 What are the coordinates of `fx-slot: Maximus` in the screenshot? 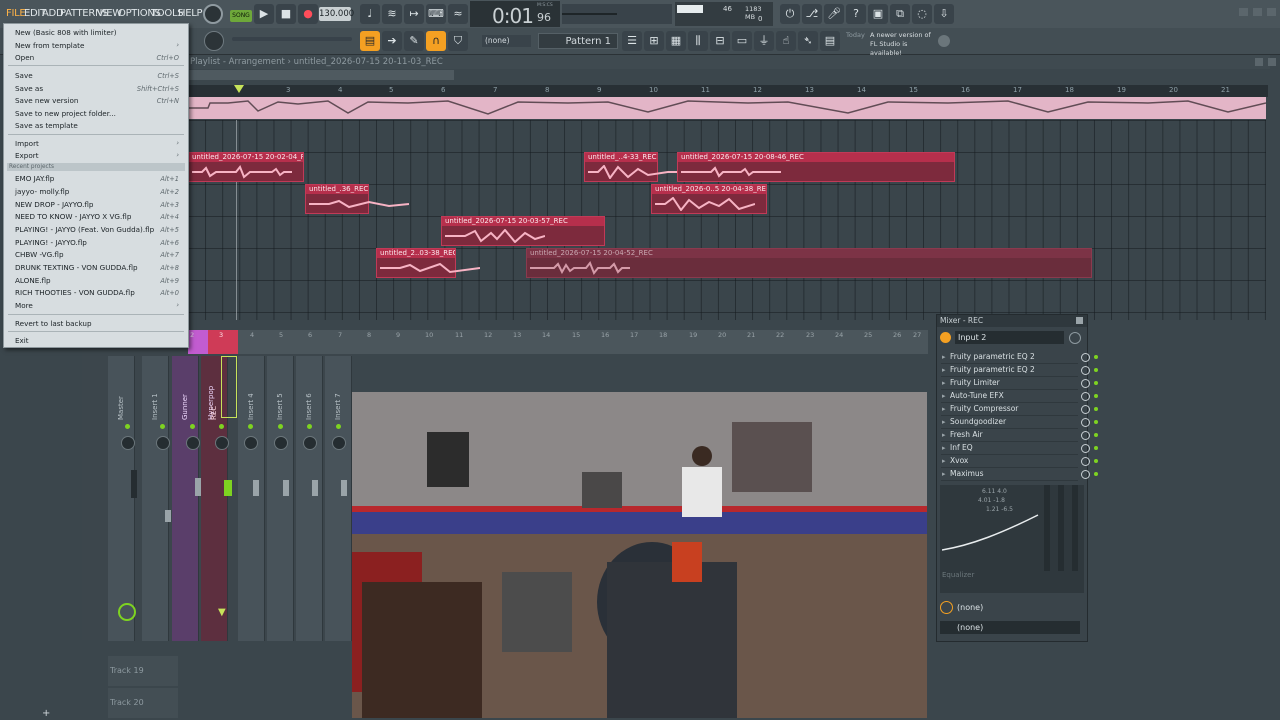 It's located at (1019, 474).